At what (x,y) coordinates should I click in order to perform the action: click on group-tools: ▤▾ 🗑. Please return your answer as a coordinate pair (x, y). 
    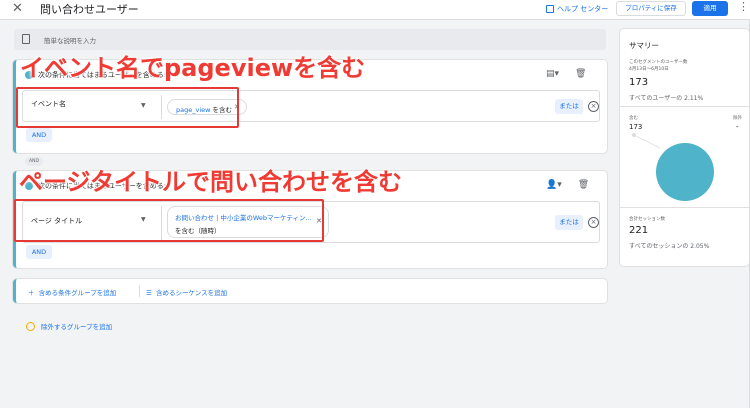
    Looking at the image, I should click on (566, 74).